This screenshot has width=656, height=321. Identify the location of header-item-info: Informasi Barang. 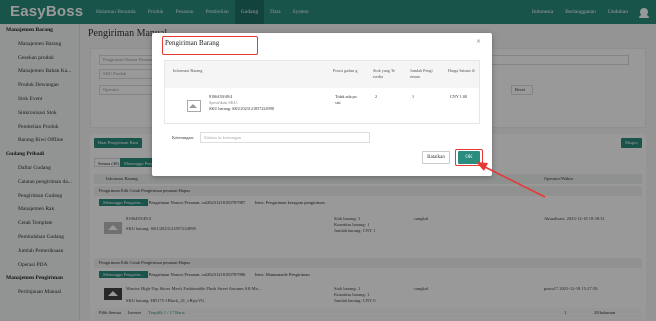
(188, 70).